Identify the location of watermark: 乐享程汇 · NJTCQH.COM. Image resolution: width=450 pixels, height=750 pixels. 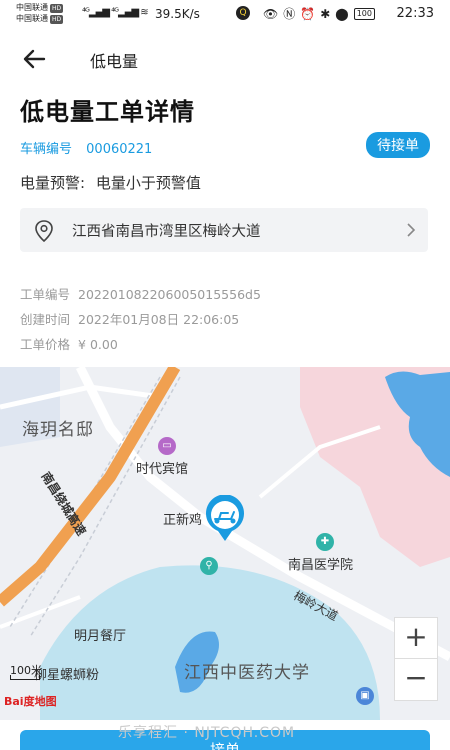
(207, 733).